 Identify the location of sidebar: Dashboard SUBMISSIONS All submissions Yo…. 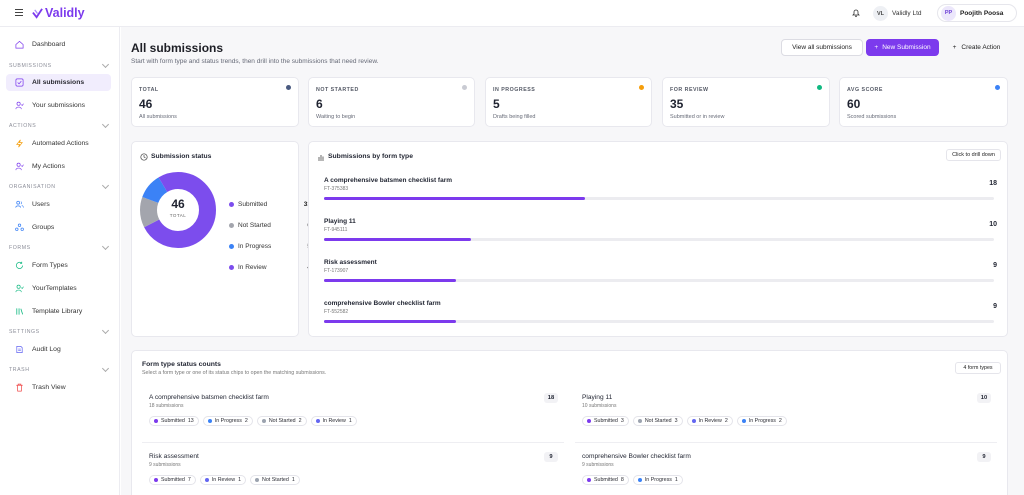
(60, 261).